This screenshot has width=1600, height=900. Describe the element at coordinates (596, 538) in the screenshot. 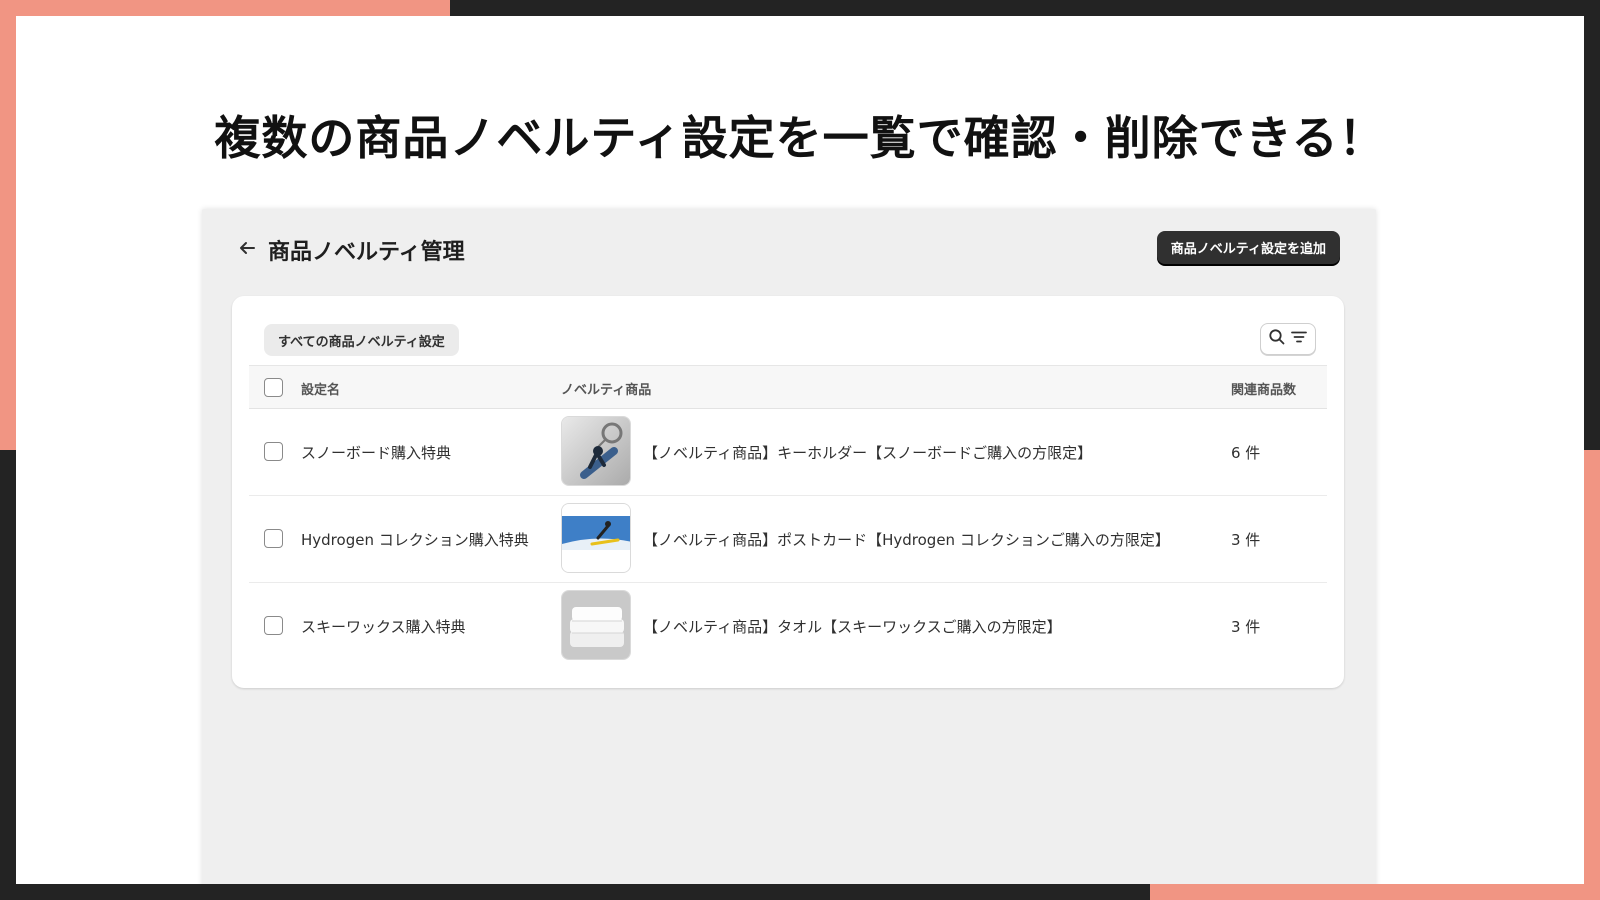

I see `postcard-image` at that location.